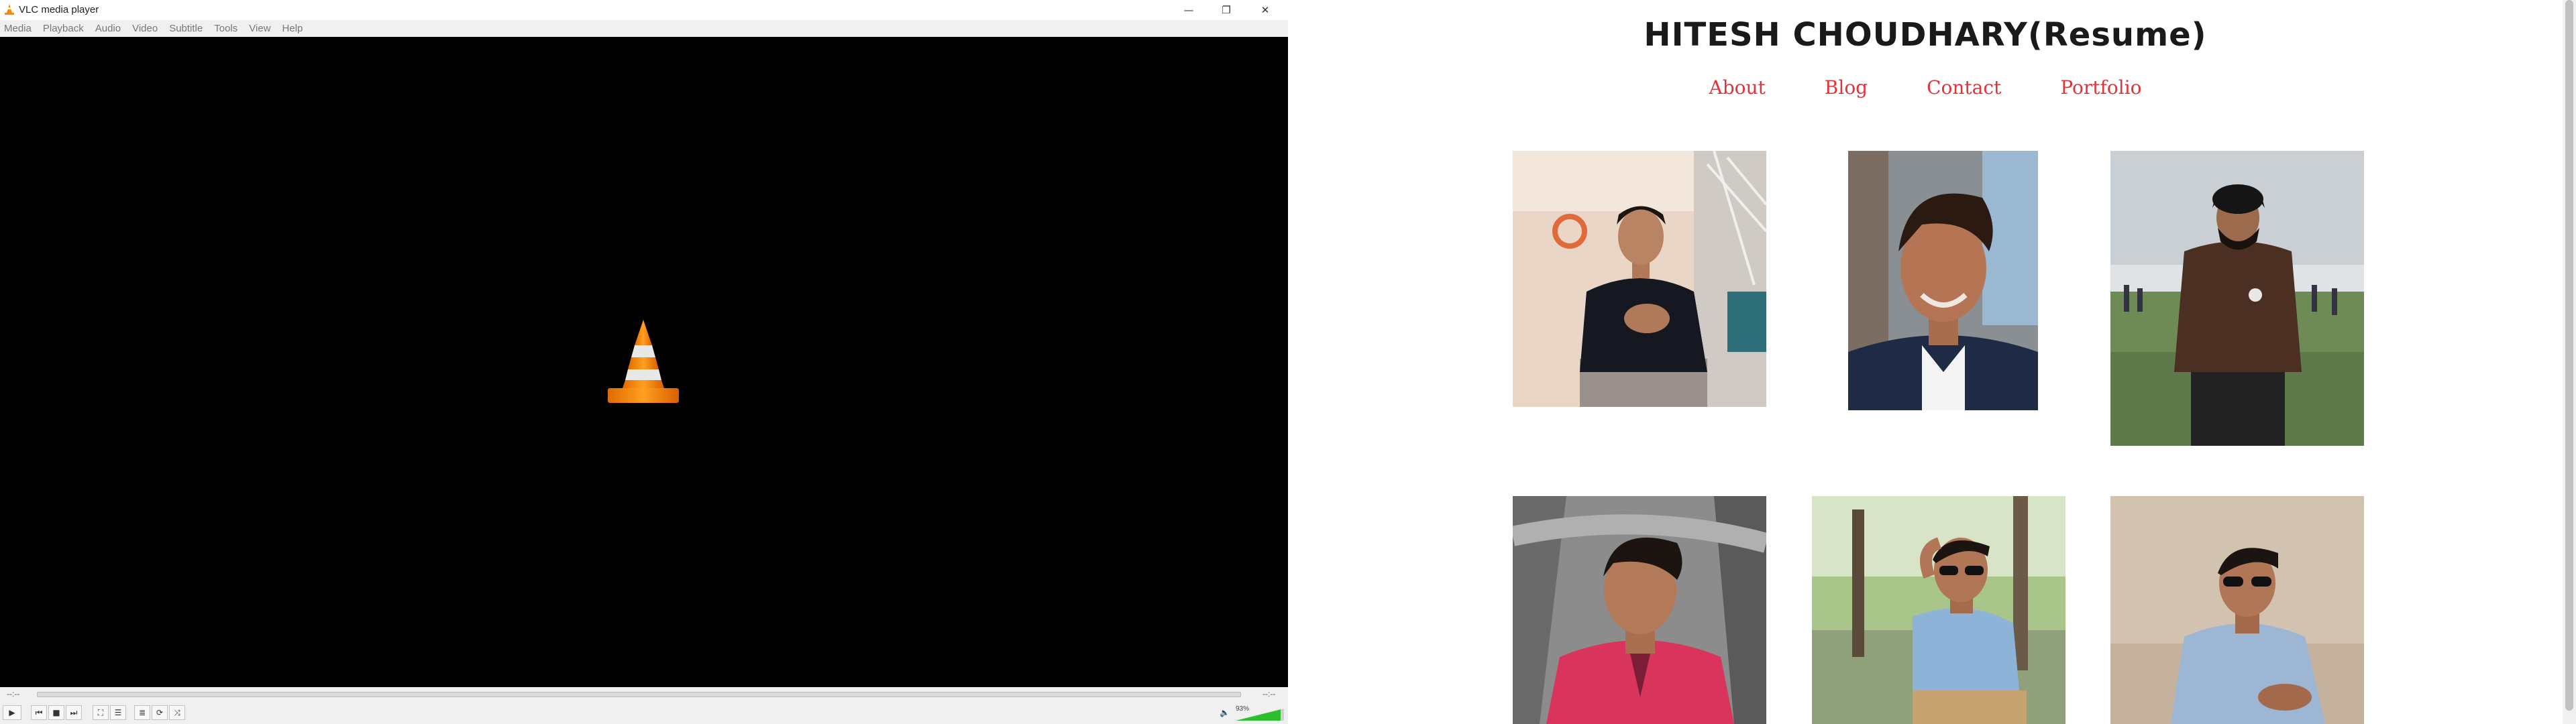 The width and height of the screenshot is (2576, 724). What do you see at coordinates (118, 712) in the screenshot?
I see `extended-settings-button: ☰` at bounding box center [118, 712].